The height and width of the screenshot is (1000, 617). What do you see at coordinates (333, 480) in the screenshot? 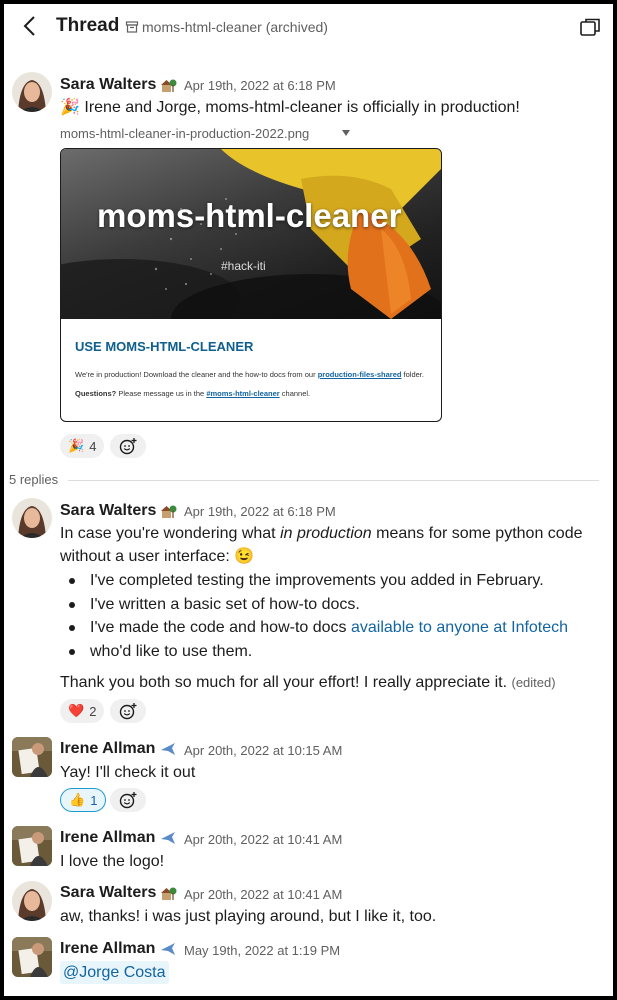
I see `divider` at bounding box center [333, 480].